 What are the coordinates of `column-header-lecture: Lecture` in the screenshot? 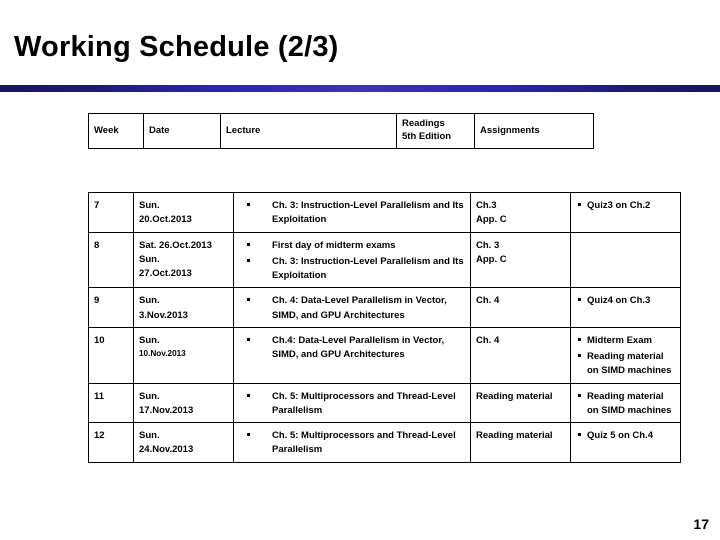 It's located at (308, 131).